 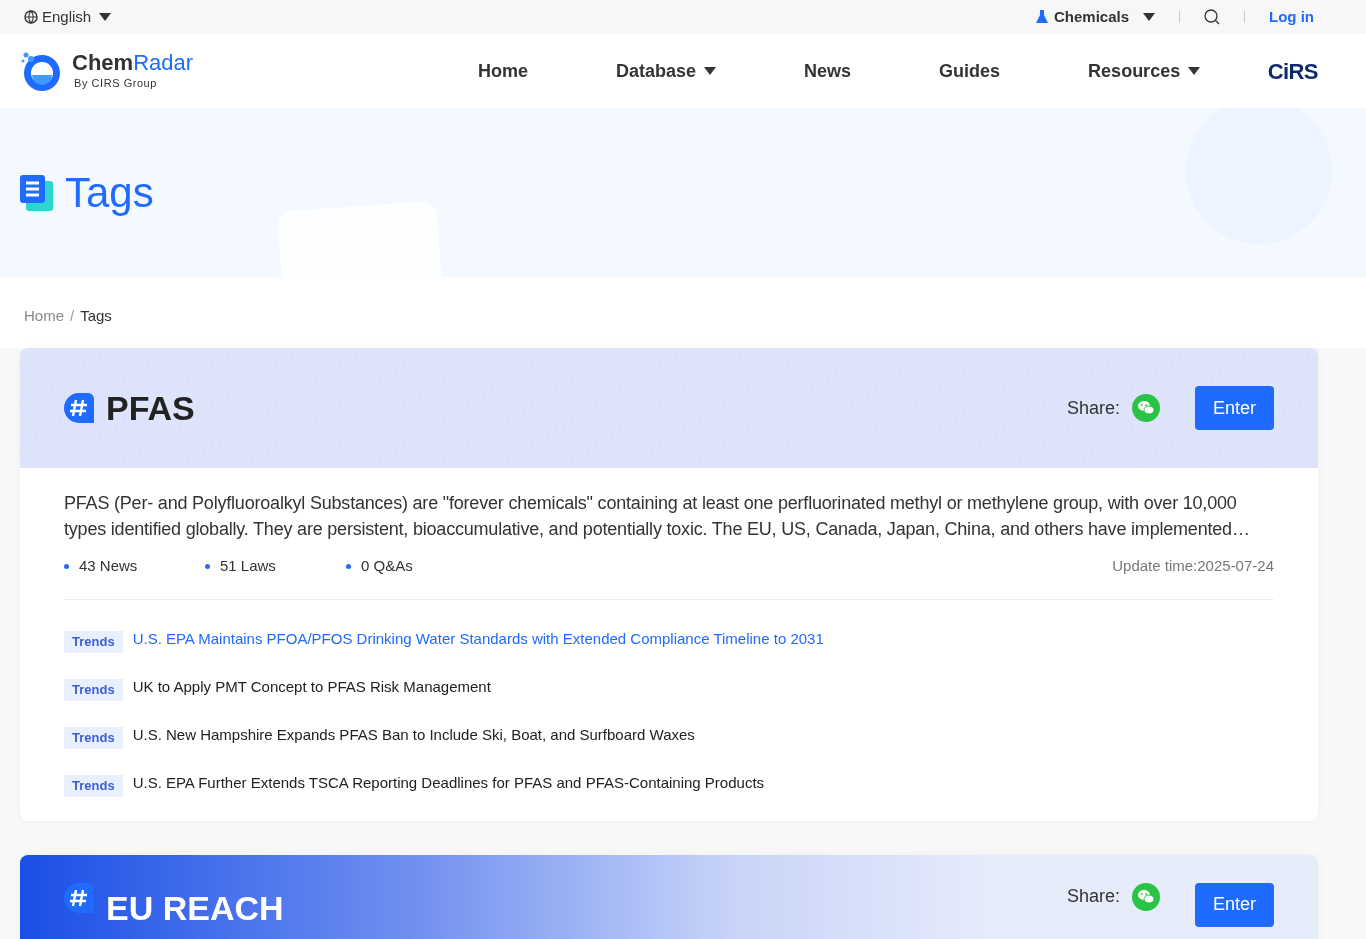 What do you see at coordinates (448, 783) in the screenshot?
I see `article-link: U.S. EPA Further Extends TSCA Reporting Deadlines for PFAS and PFAS-Containing Products` at bounding box center [448, 783].